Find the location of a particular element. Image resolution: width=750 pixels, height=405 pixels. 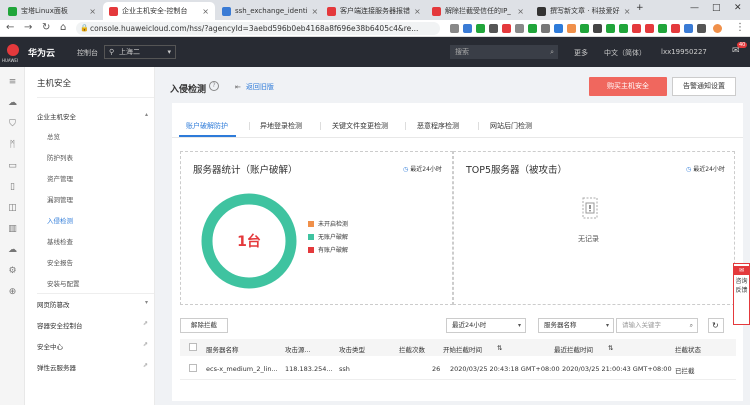

forward-icon: → is located at coordinates (28, 27).